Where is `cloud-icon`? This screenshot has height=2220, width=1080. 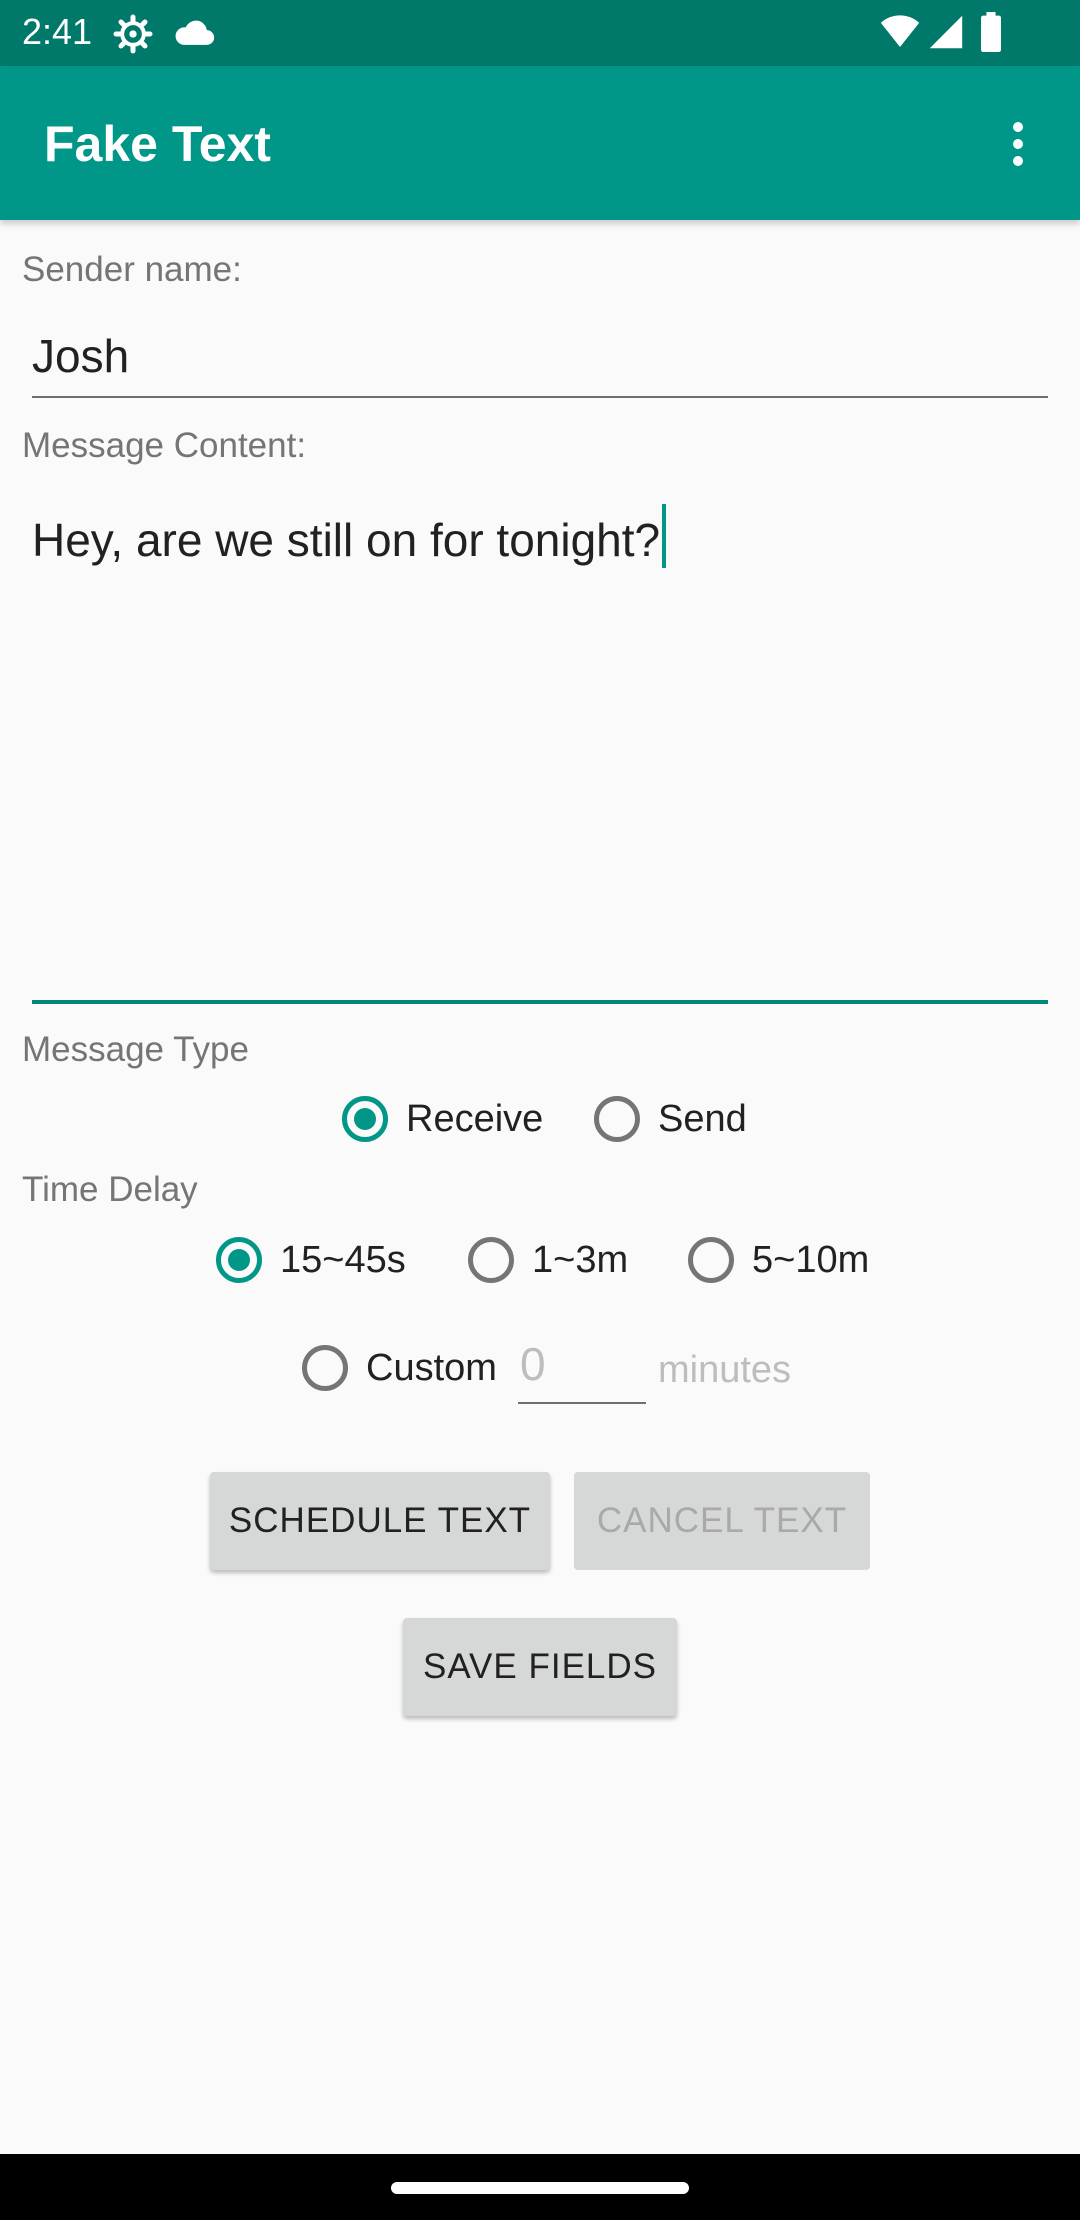 cloud-icon is located at coordinates (195, 32).